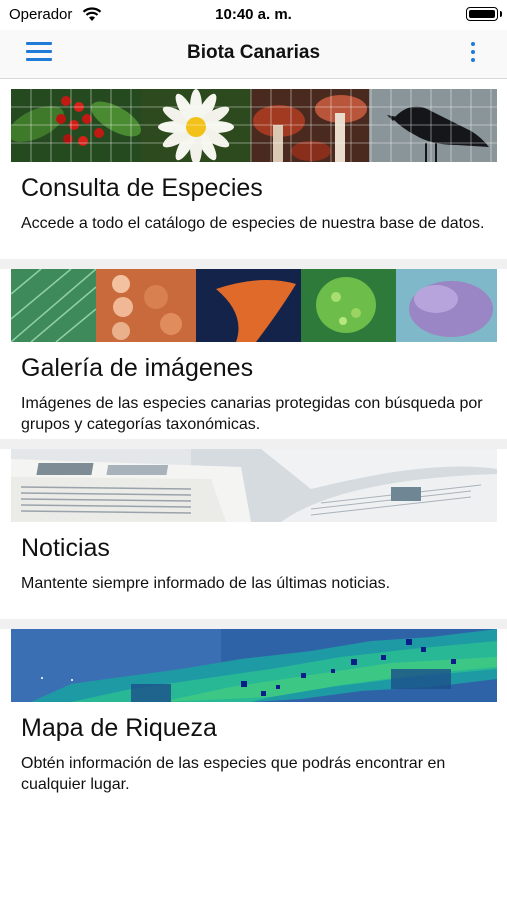 This screenshot has width=507, height=900. I want to click on nav-bar: Biota Canarias, so click(253, 54).